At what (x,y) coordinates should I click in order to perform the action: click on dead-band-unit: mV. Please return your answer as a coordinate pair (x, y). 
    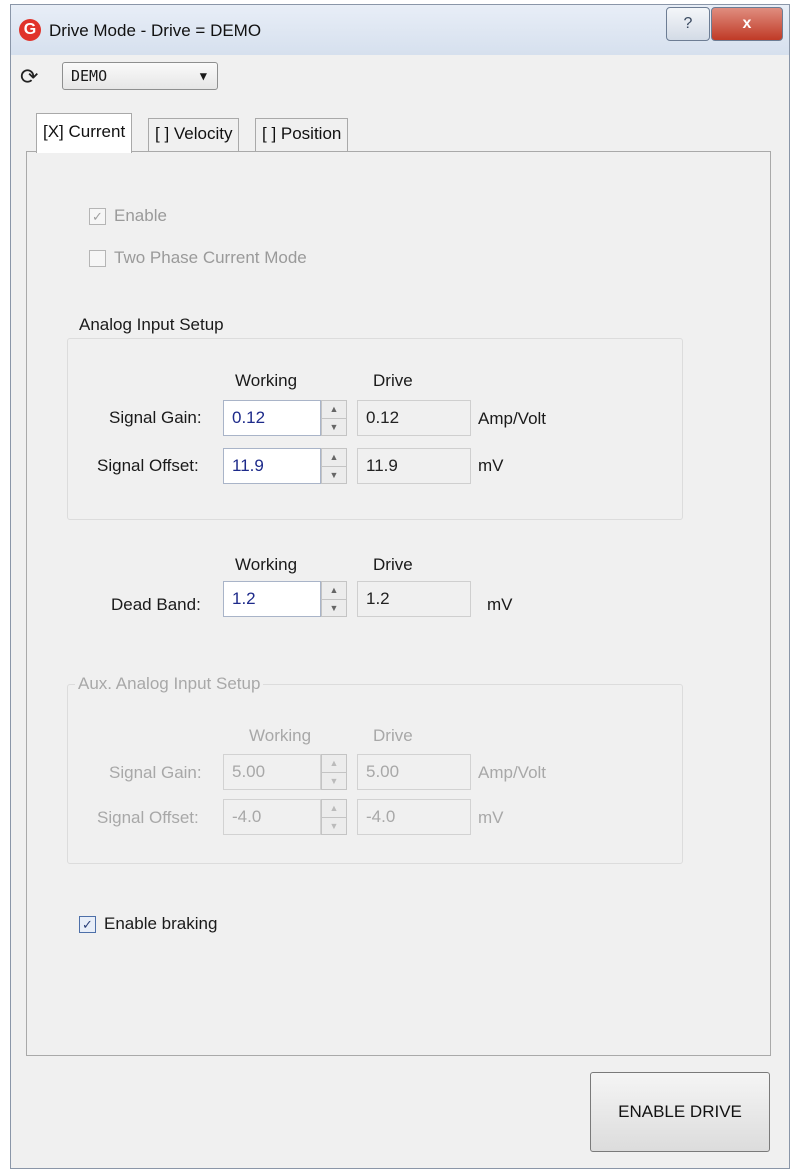
    Looking at the image, I should click on (500, 604).